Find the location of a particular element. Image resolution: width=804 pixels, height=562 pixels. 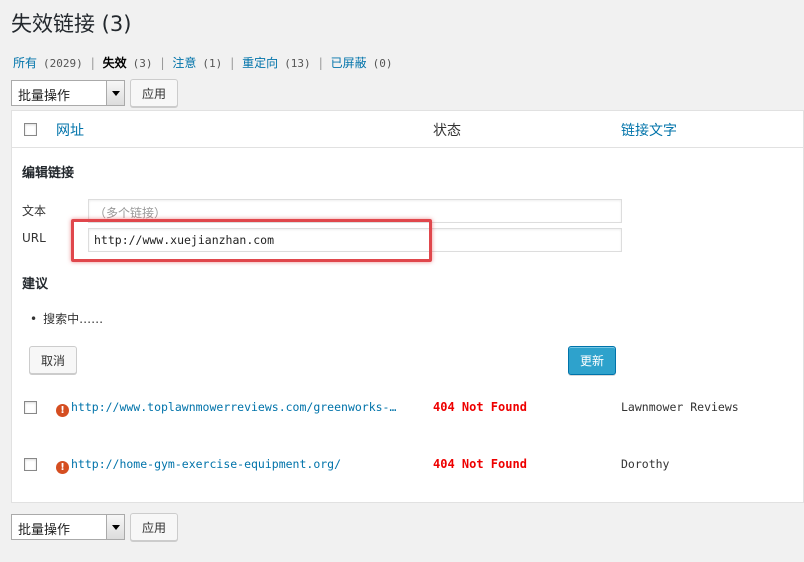

filter-dismissed-count: (0) is located at coordinates (382, 63).